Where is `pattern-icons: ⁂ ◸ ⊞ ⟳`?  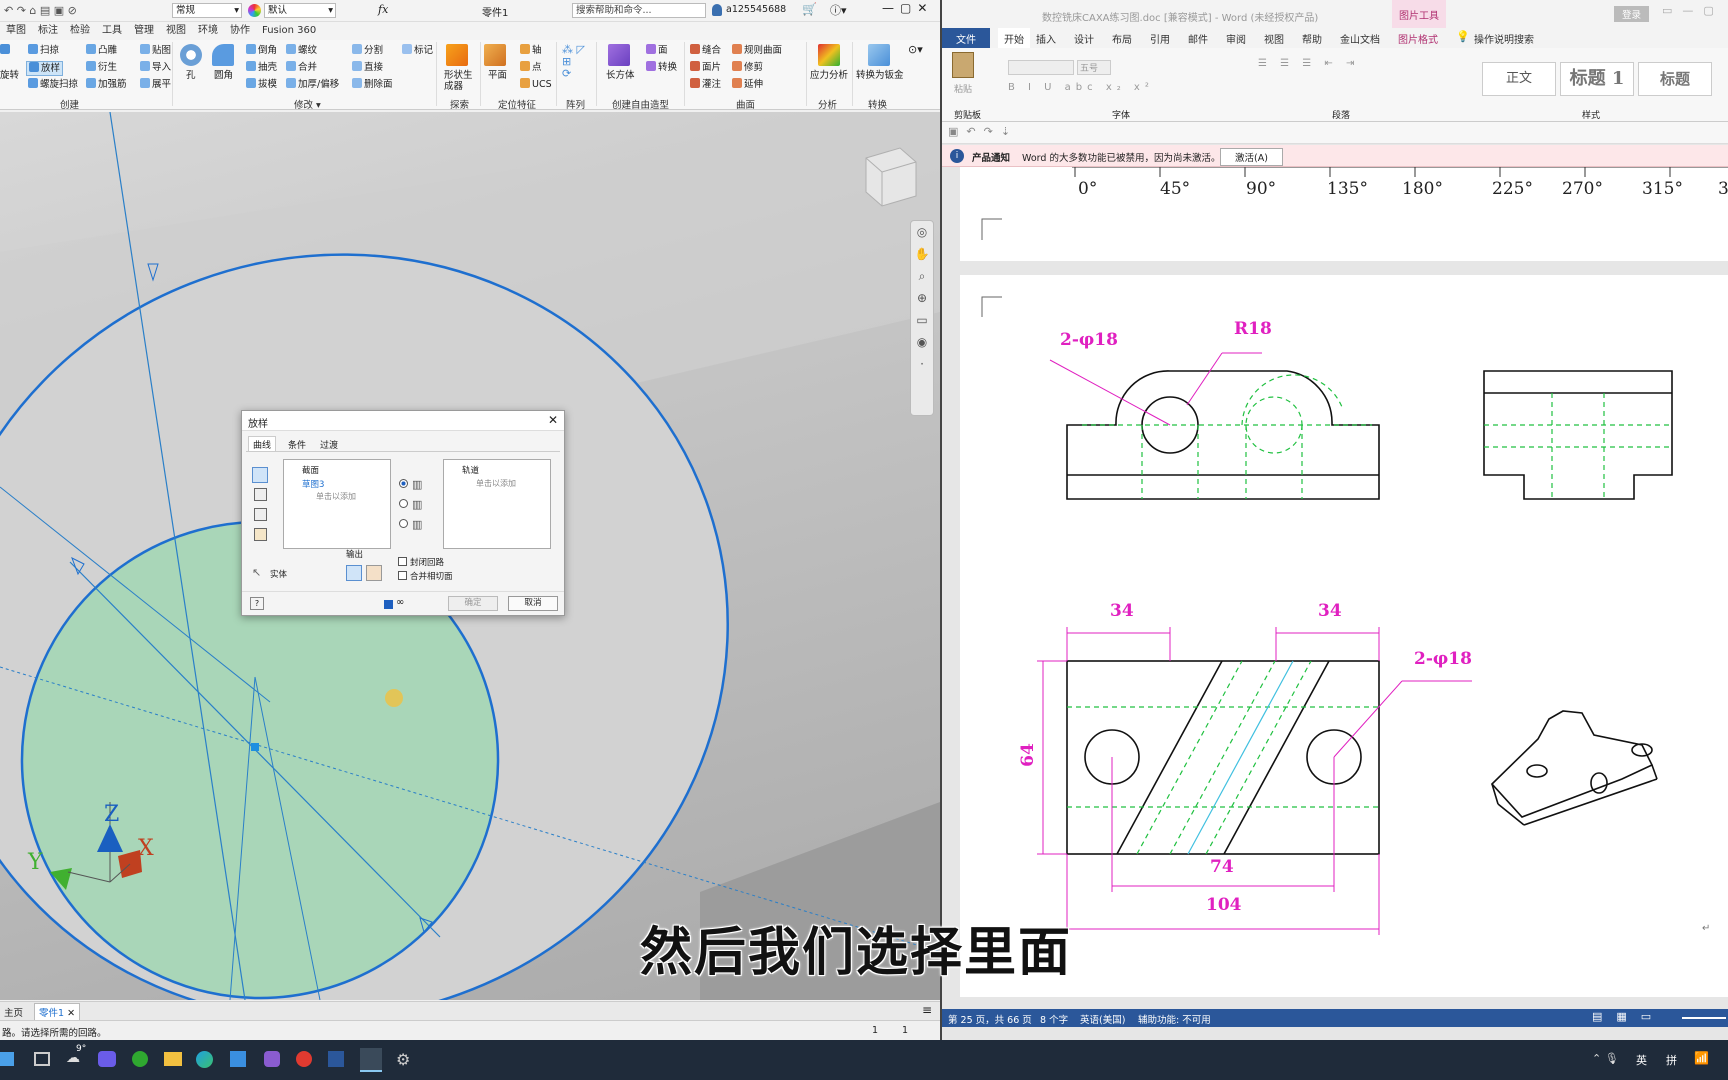
pattern-icons: ⁂ ◸ ⊞ ⟳ is located at coordinates (573, 62).